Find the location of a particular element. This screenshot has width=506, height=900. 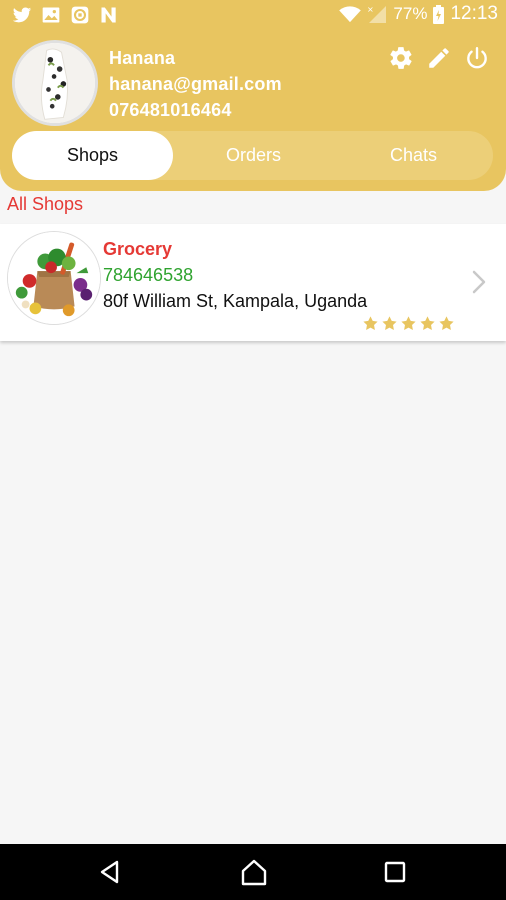

shop-name: Grocery is located at coordinates (138, 249).